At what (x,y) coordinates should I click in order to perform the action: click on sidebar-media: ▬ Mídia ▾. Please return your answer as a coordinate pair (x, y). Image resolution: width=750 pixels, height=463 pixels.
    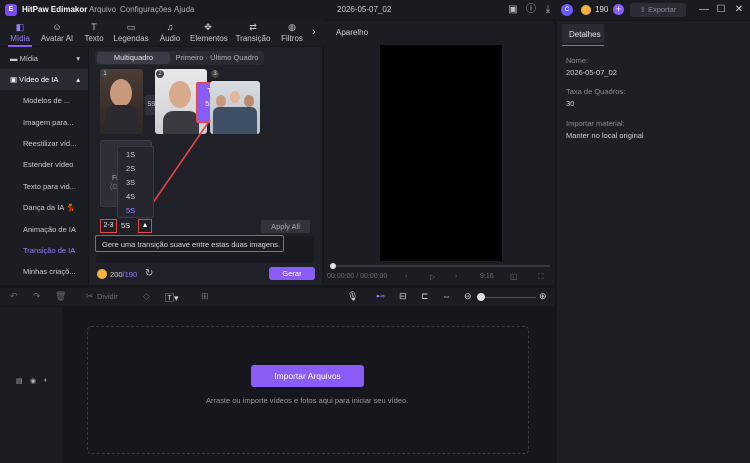
    Looking at the image, I should click on (44, 58).